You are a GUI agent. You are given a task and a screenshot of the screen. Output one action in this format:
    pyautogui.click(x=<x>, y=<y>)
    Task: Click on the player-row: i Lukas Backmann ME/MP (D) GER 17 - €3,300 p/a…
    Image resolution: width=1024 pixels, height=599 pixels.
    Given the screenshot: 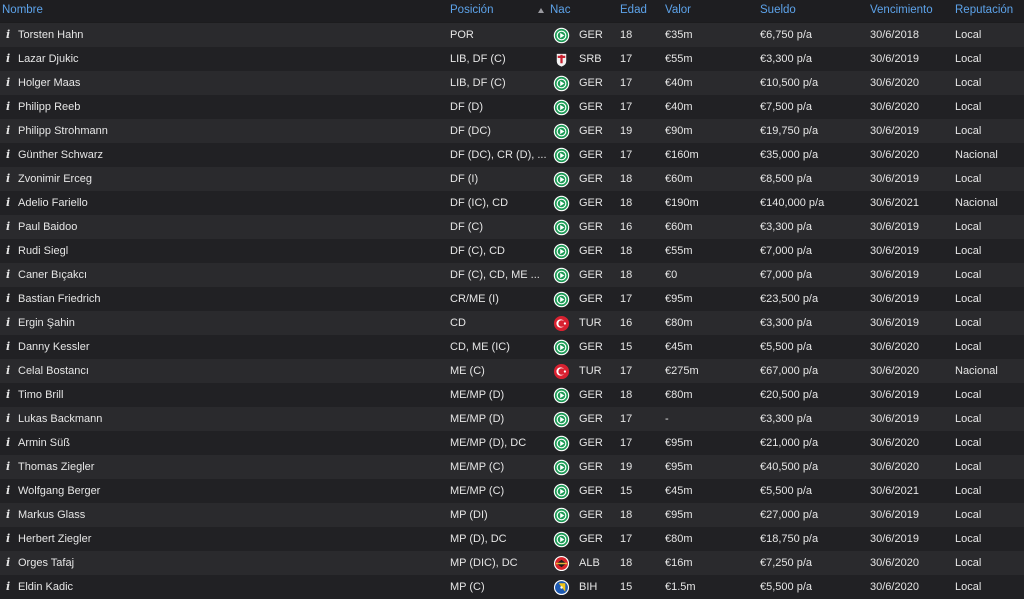 What is the action you would take?
    pyautogui.click(x=512, y=419)
    